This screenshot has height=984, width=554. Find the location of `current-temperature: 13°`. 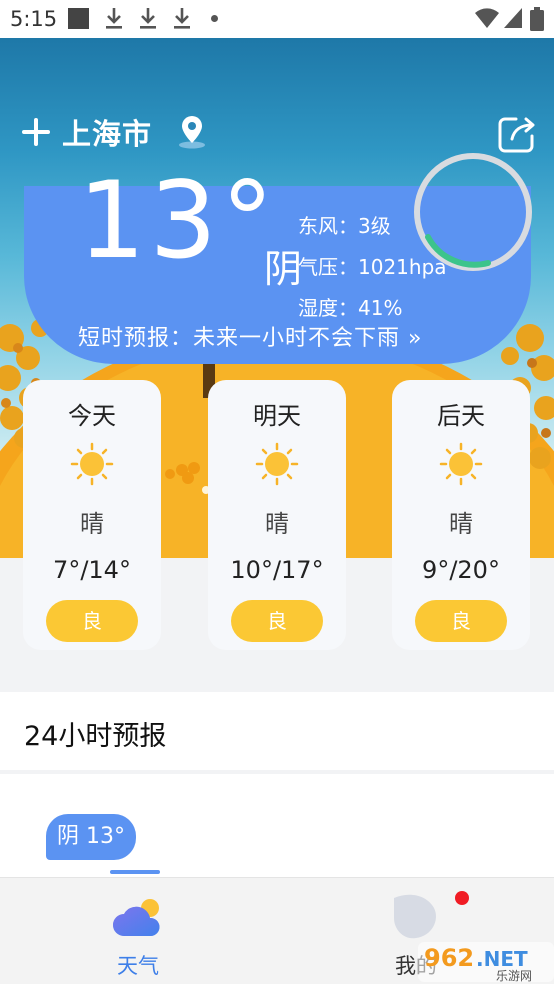

current-temperature: 13° is located at coordinates (178, 220).